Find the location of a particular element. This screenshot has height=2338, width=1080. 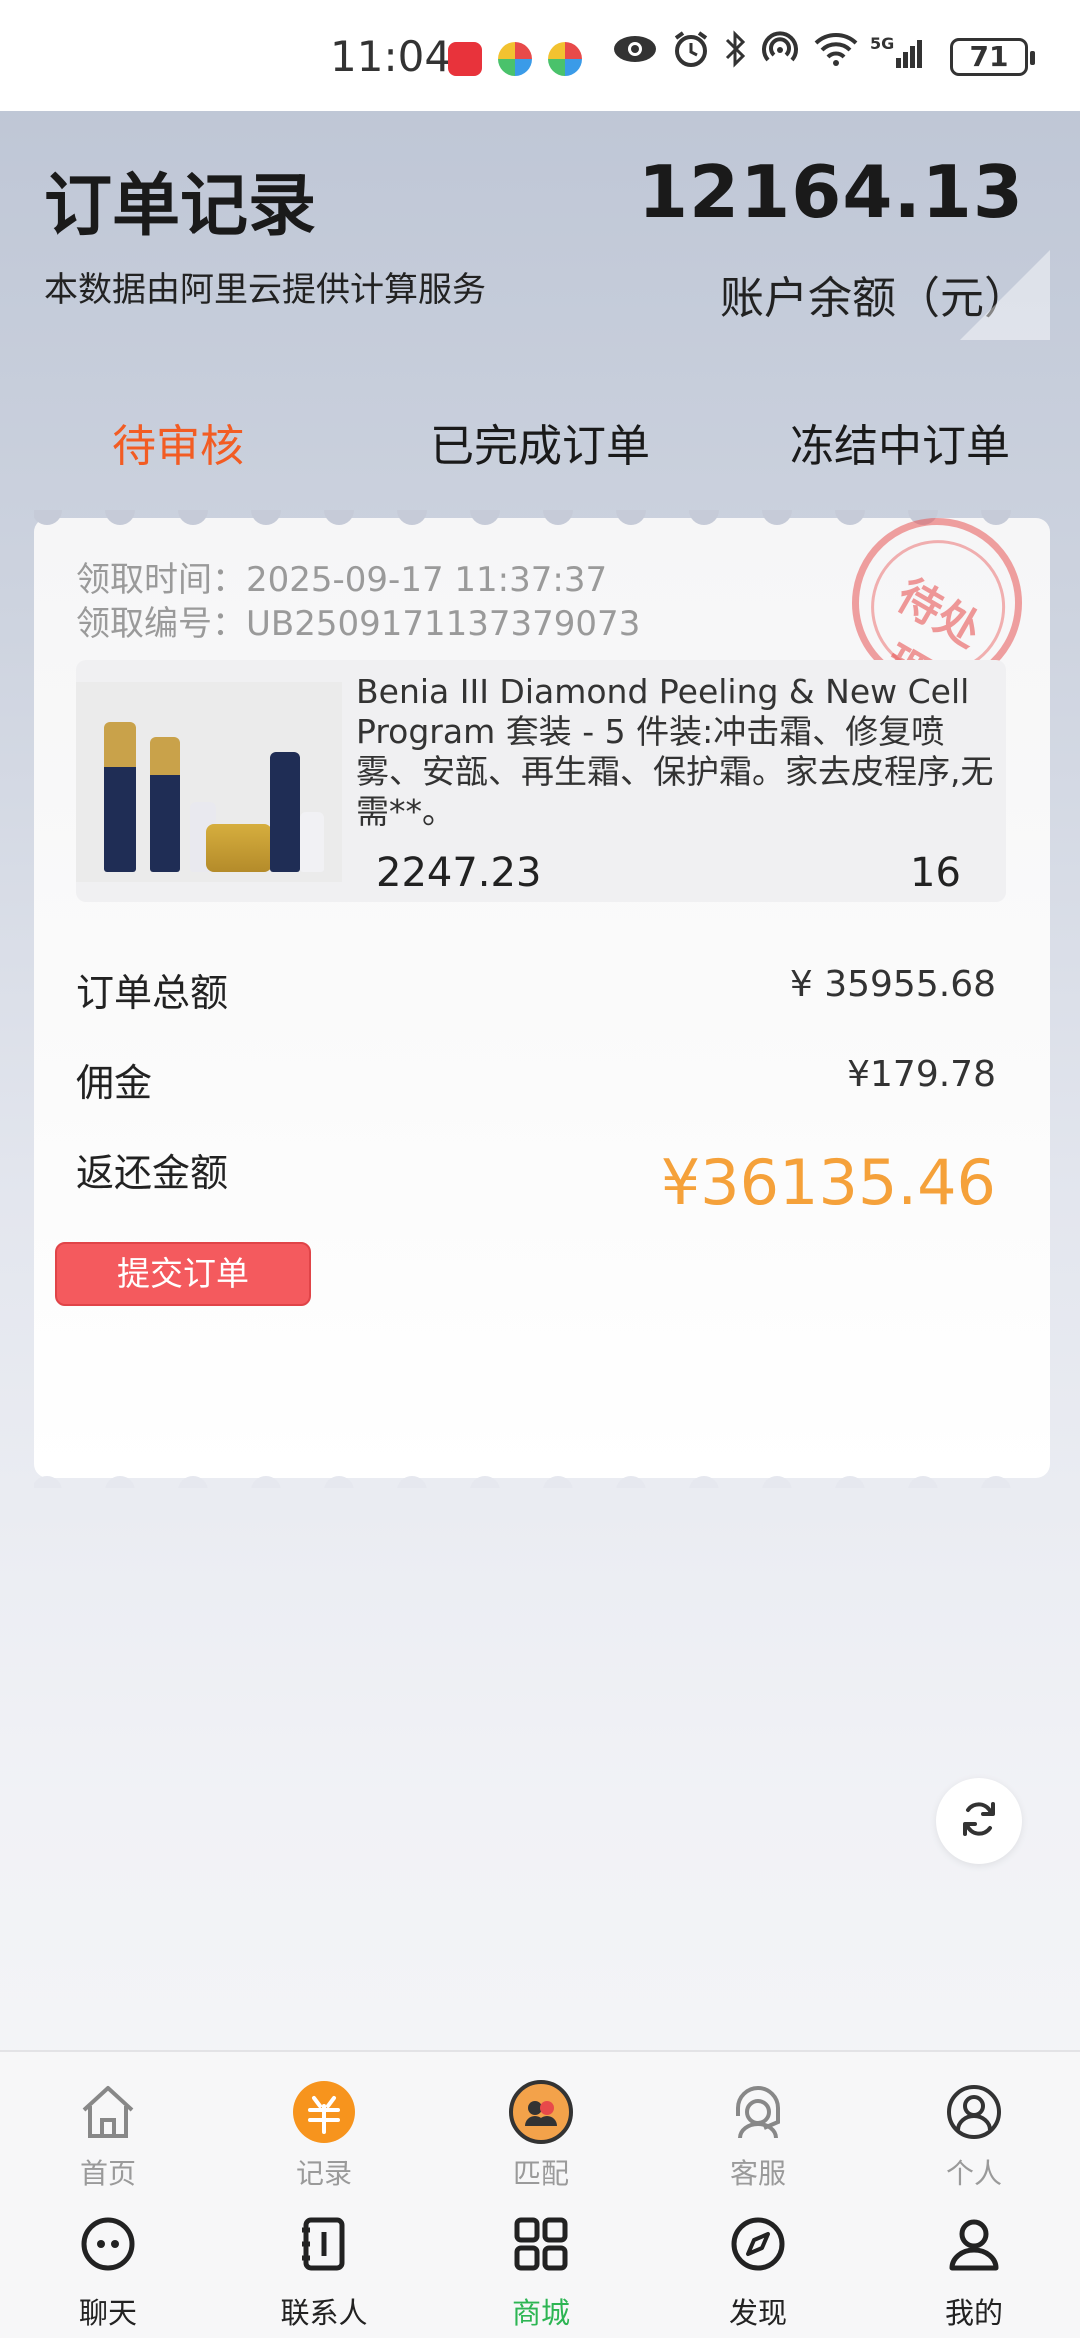

chat-icon is located at coordinates (108, 2244).